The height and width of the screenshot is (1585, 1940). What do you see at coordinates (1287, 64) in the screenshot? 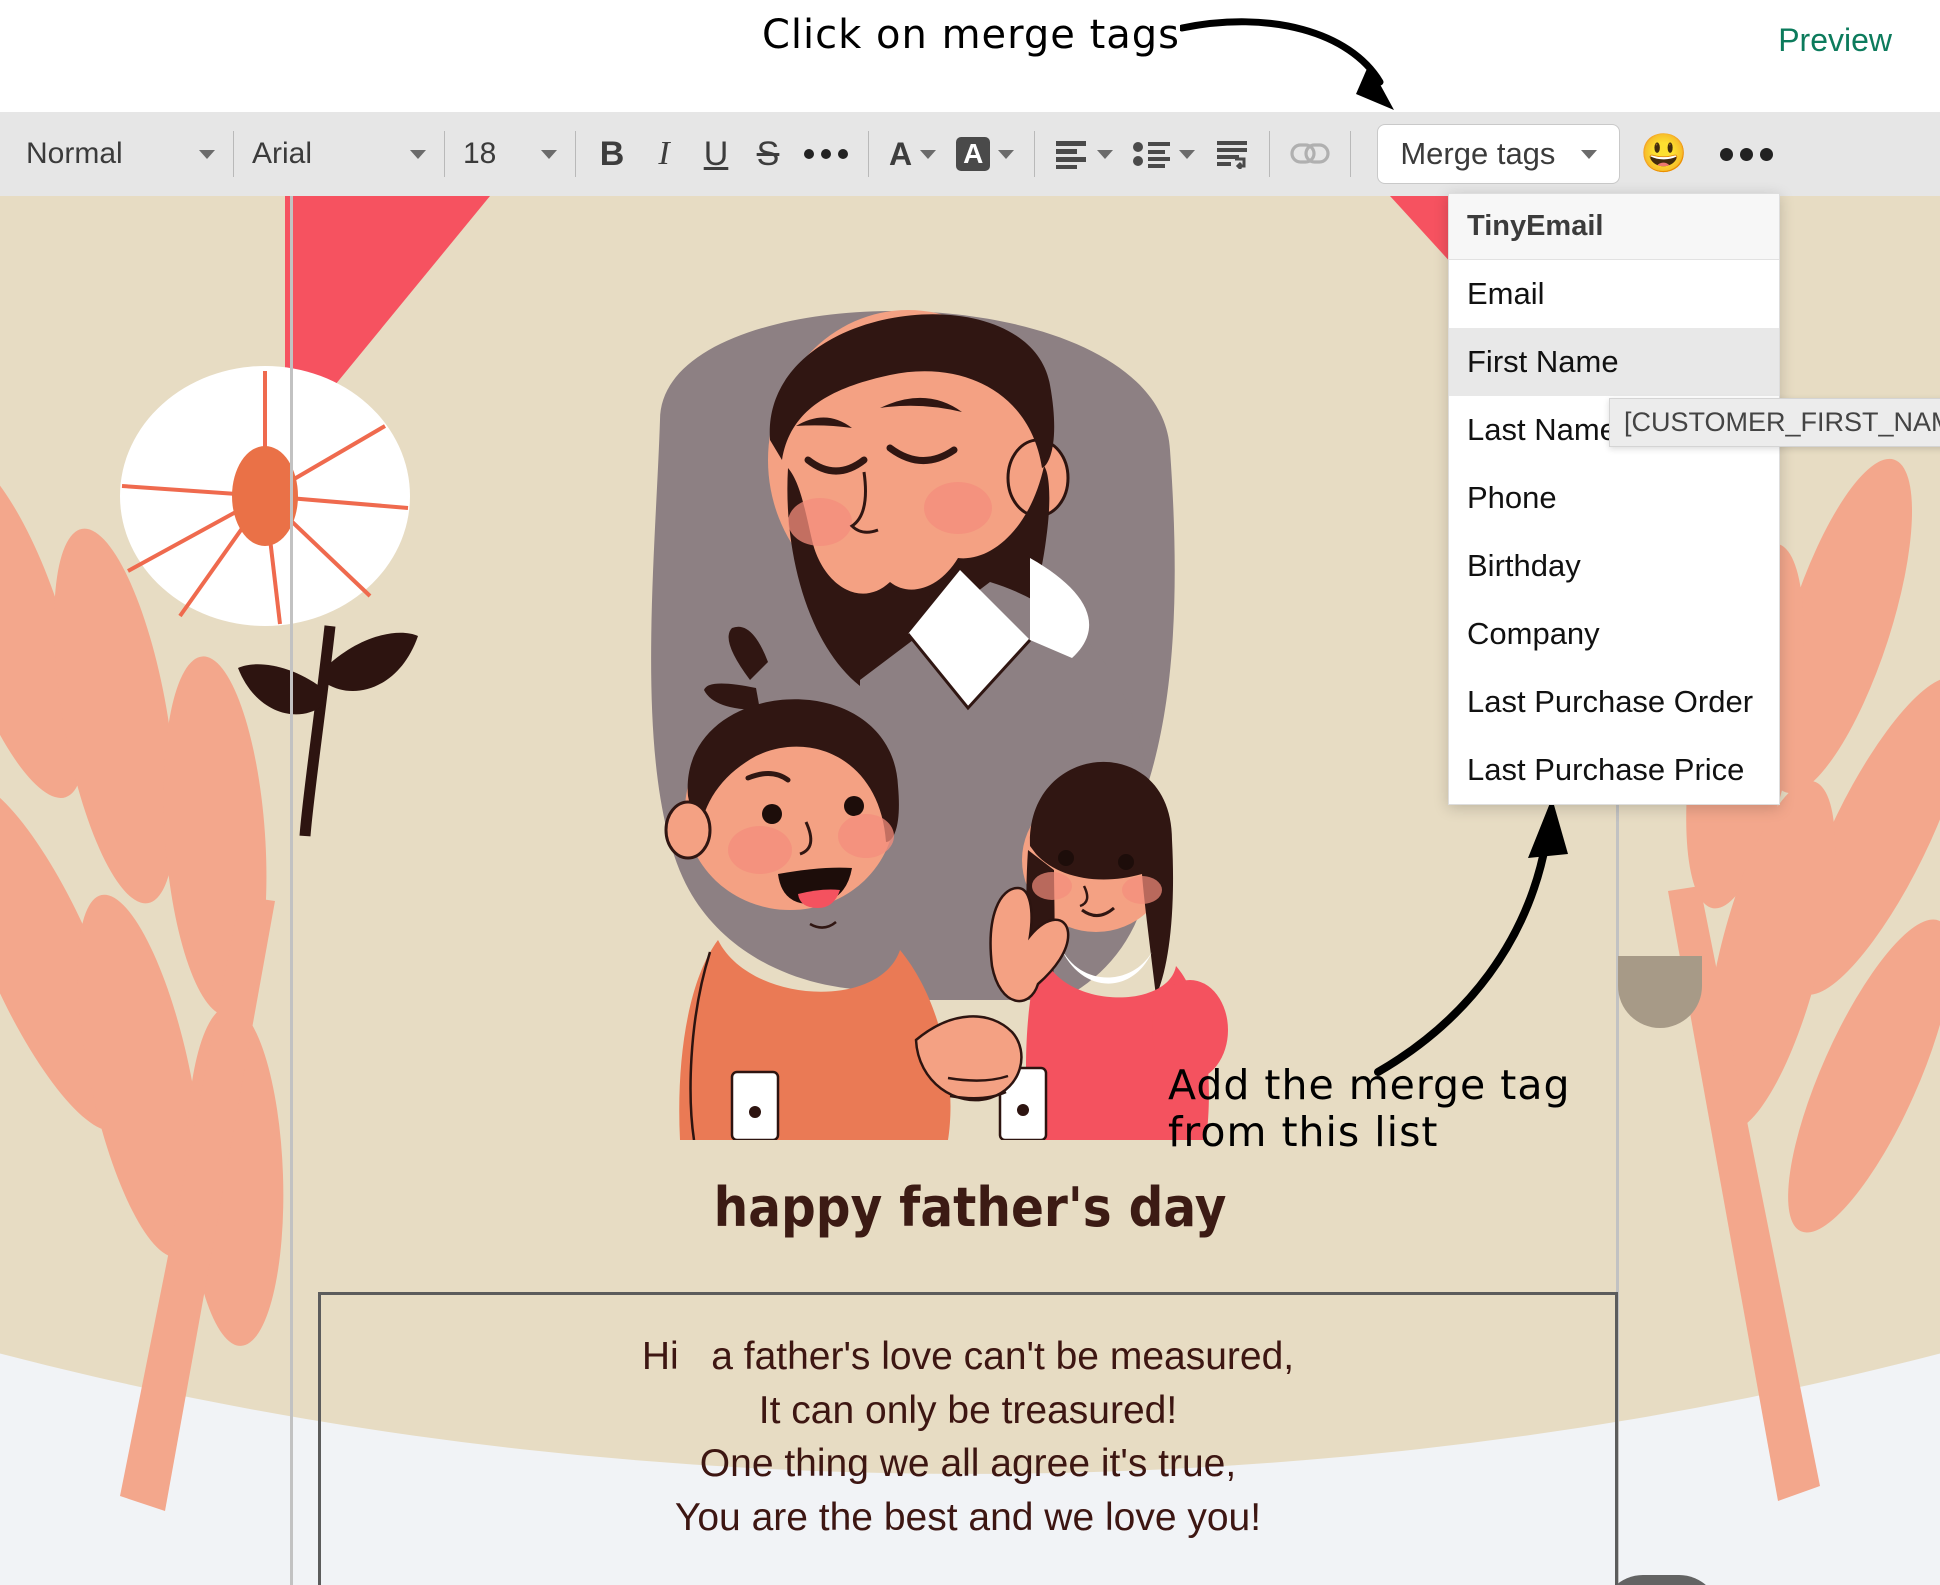
I see `annotation-arrow-to-merge-tags` at bounding box center [1287, 64].